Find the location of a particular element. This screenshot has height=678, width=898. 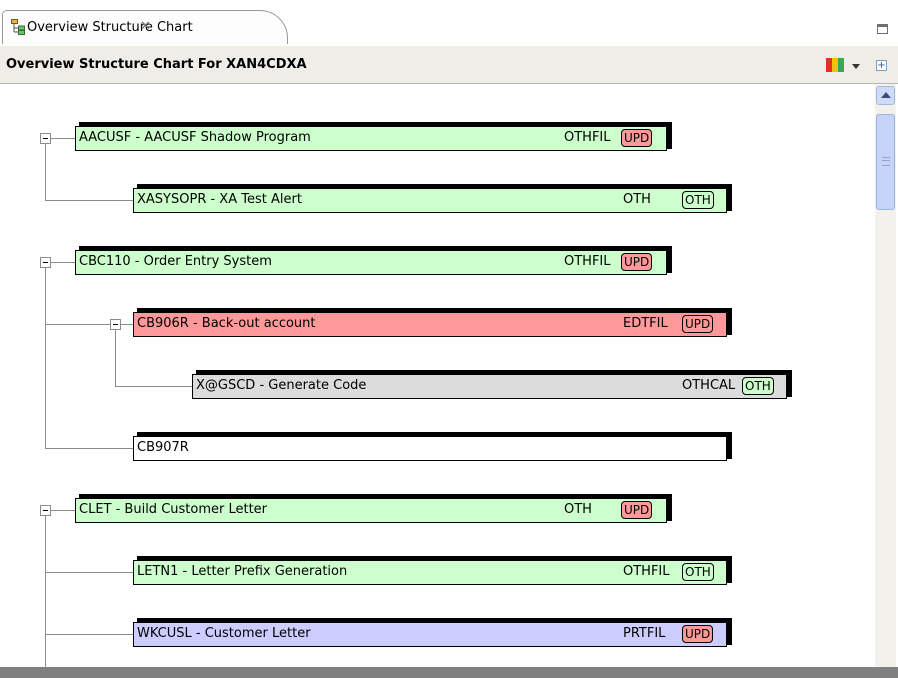

scroll-up-button is located at coordinates (885, 95).